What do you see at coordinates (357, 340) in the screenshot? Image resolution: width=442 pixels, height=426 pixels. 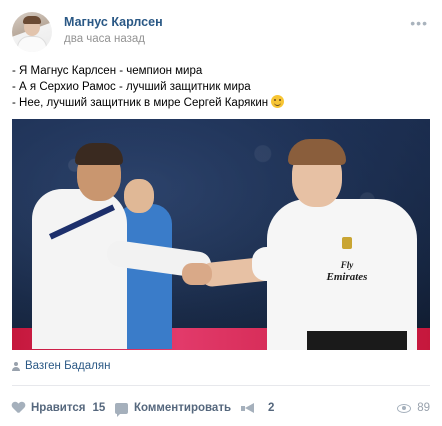 I see `photo-player-right-shorts` at bounding box center [357, 340].